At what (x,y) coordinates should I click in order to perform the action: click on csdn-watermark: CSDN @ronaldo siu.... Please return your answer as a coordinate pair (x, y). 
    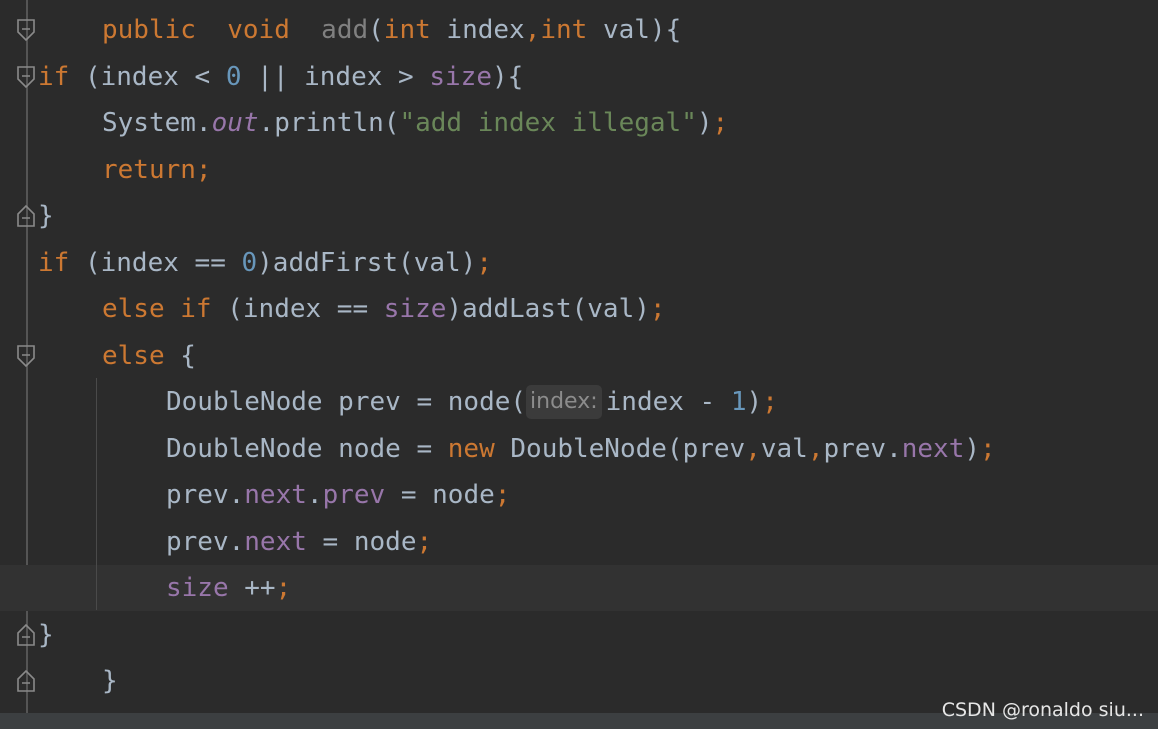
    Looking at the image, I should click on (1042, 710).